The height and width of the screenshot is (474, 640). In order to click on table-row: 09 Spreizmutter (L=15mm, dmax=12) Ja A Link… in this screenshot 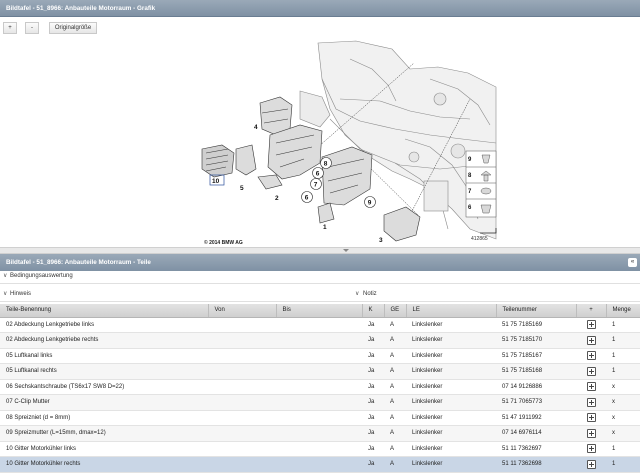, I will do `click(320, 433)`.